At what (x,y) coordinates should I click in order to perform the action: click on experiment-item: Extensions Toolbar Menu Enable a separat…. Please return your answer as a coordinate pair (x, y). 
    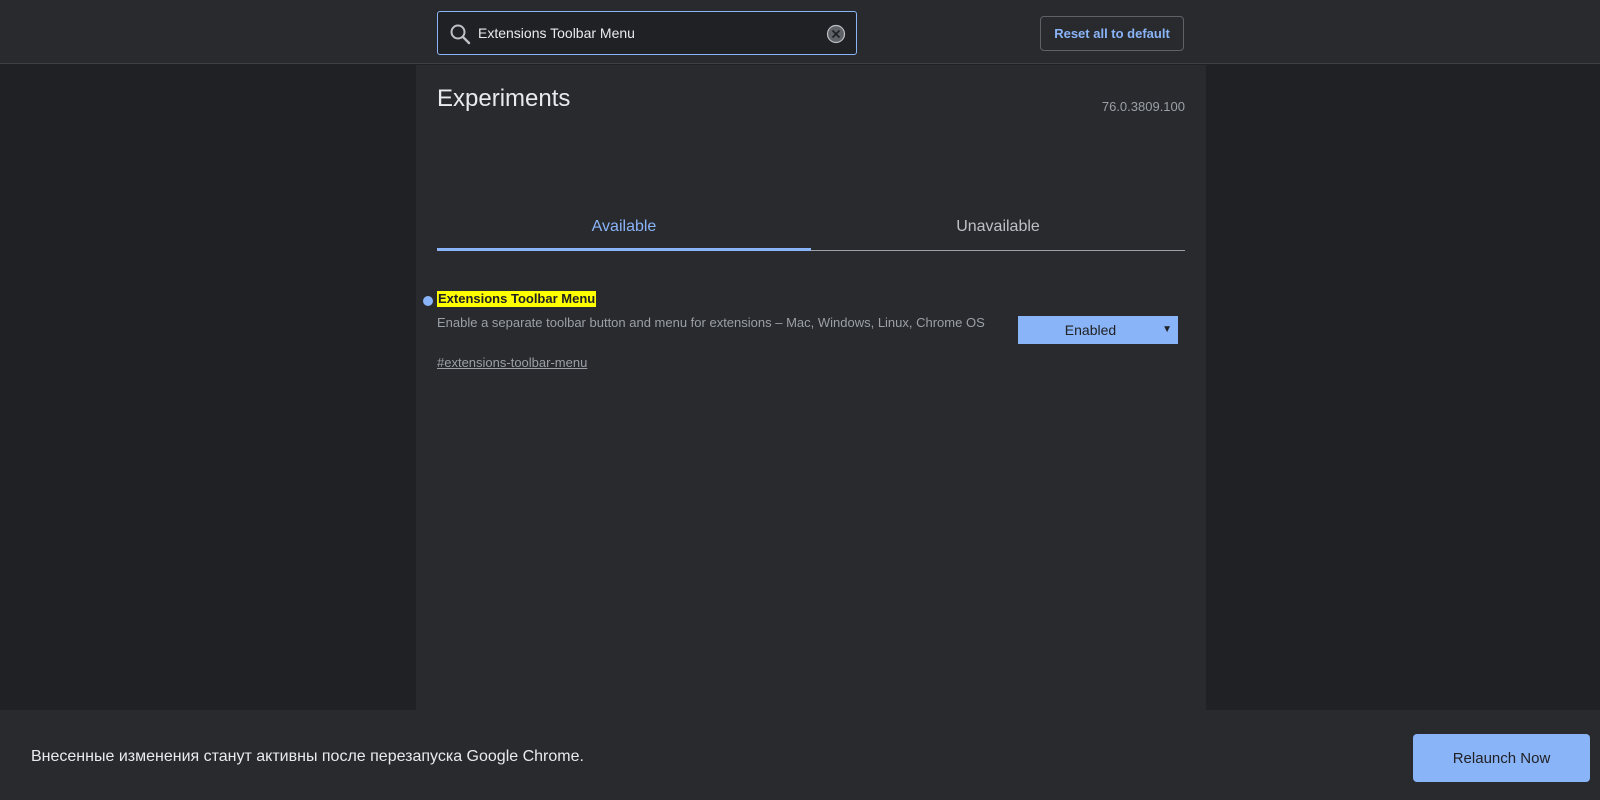
    Looking at the image, I should click on (811, 332).